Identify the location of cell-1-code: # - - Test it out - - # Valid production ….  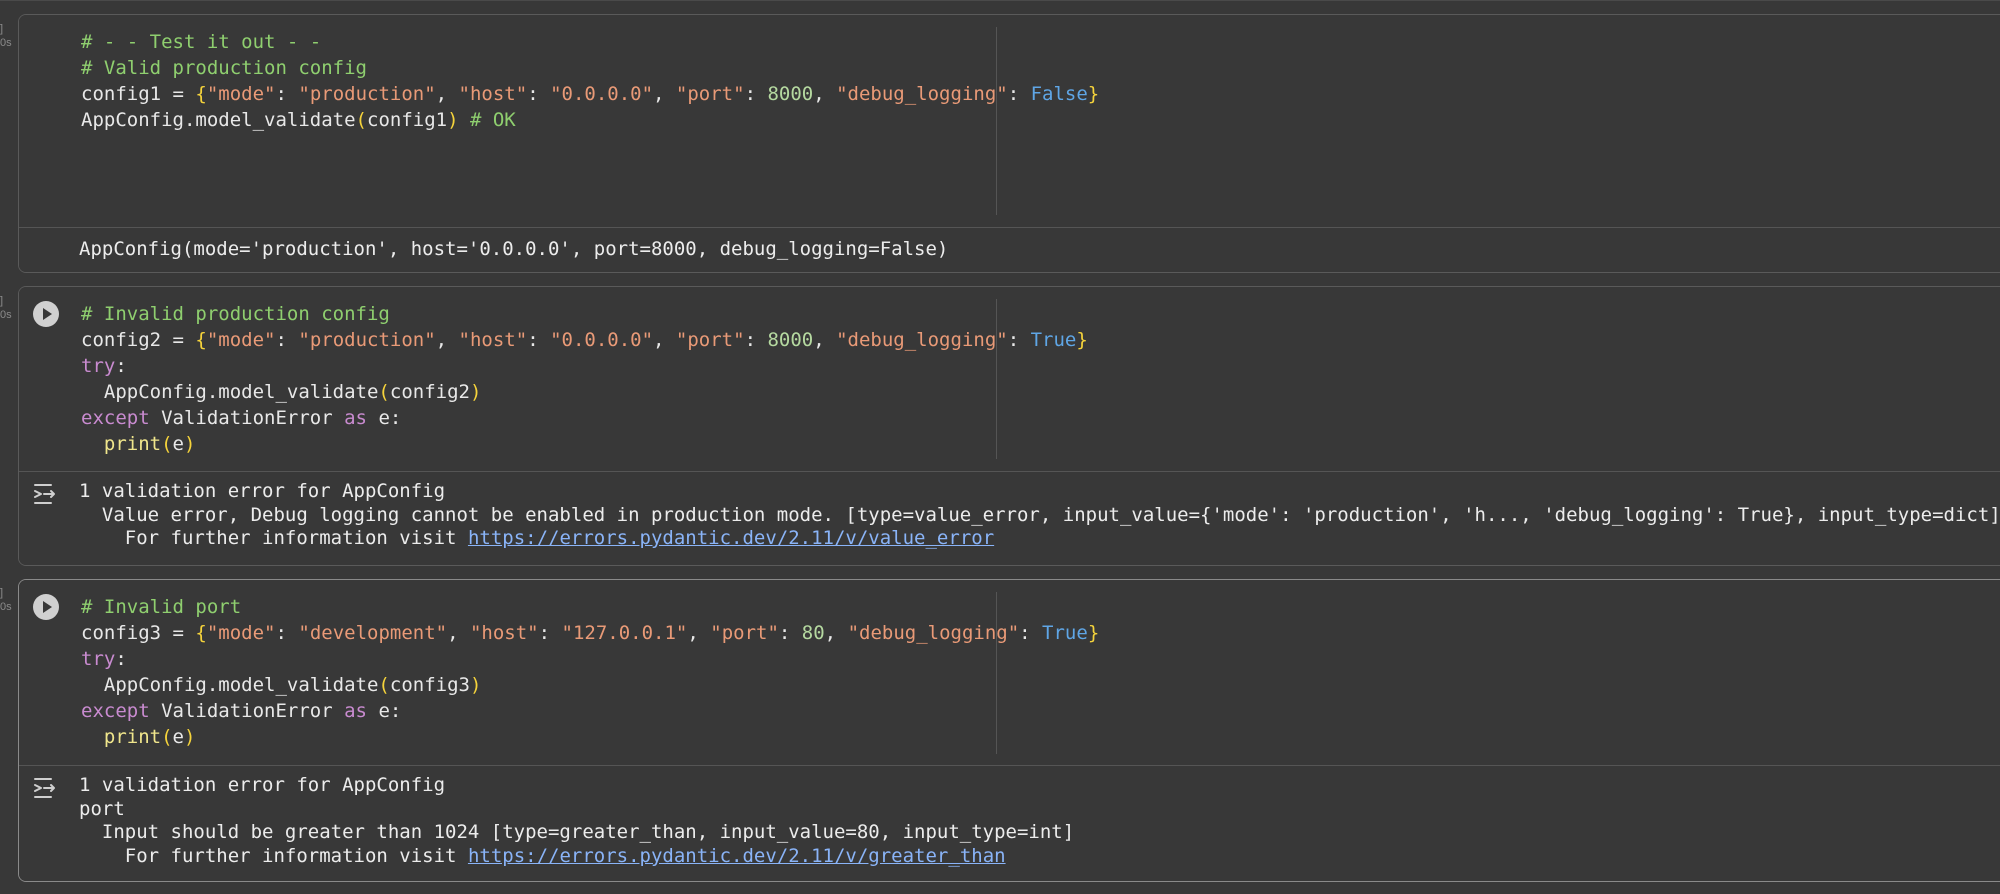
(590, 81).